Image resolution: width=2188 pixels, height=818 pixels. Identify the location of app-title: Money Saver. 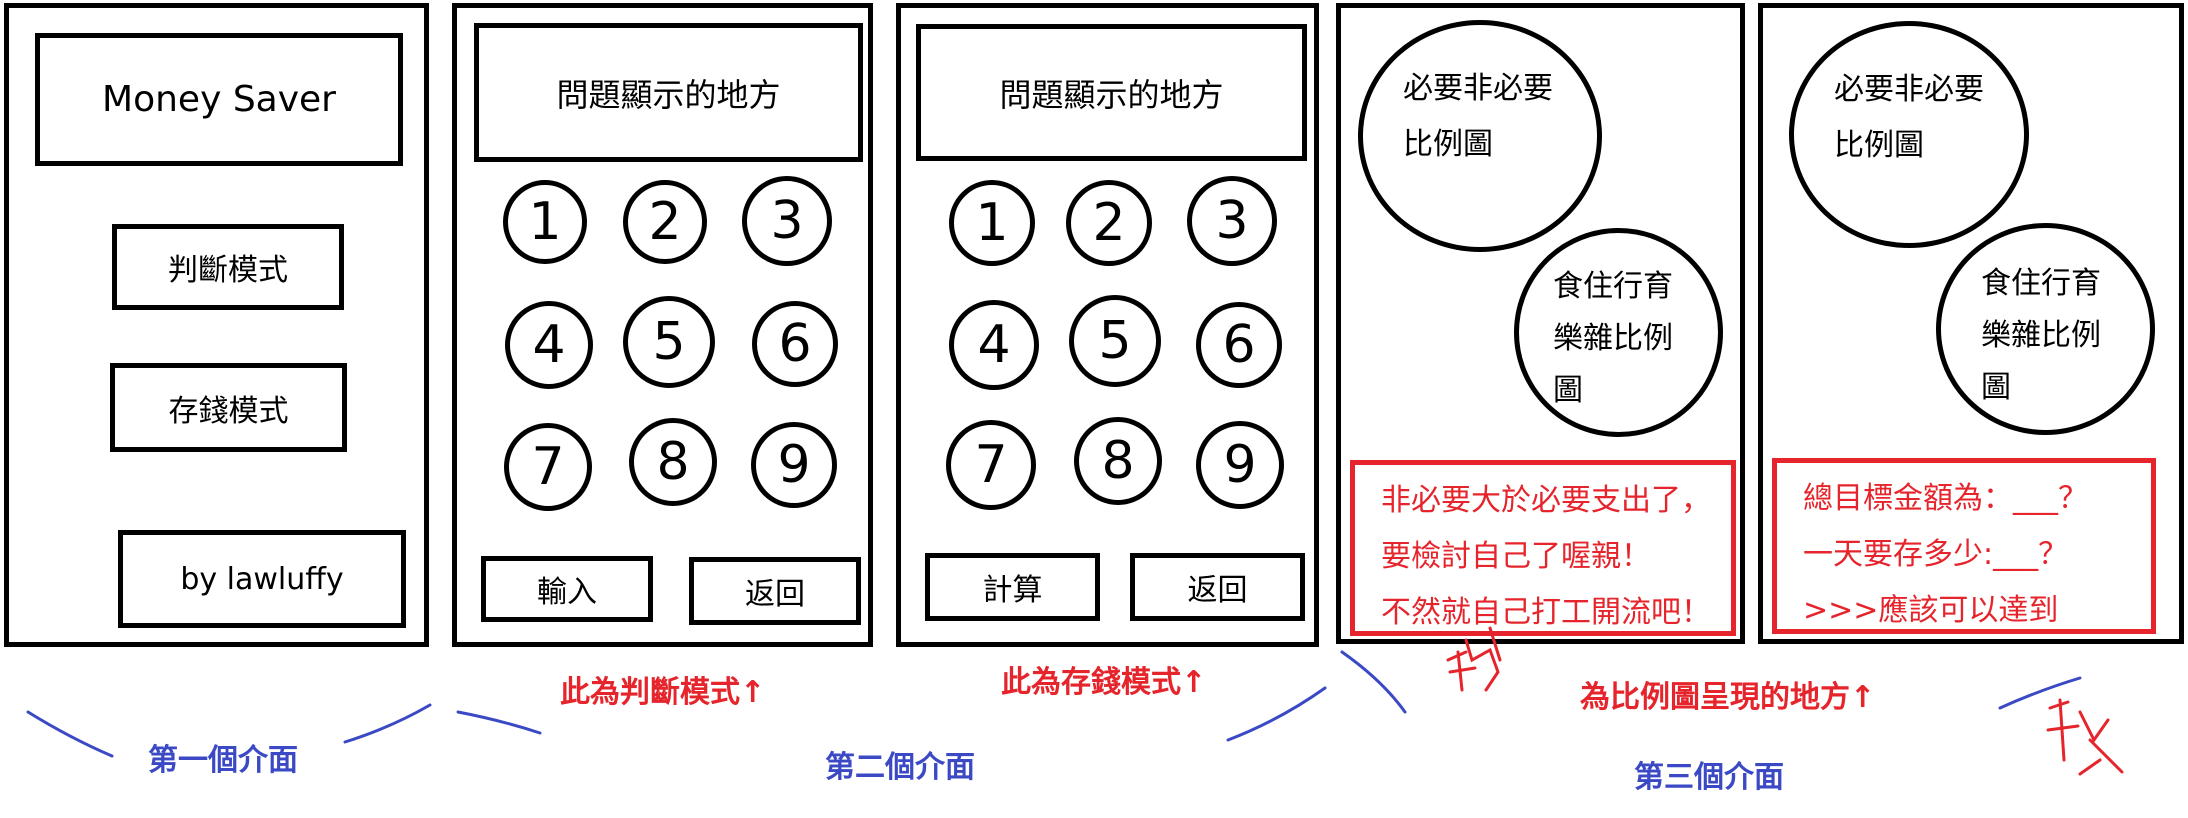
(219, 99).